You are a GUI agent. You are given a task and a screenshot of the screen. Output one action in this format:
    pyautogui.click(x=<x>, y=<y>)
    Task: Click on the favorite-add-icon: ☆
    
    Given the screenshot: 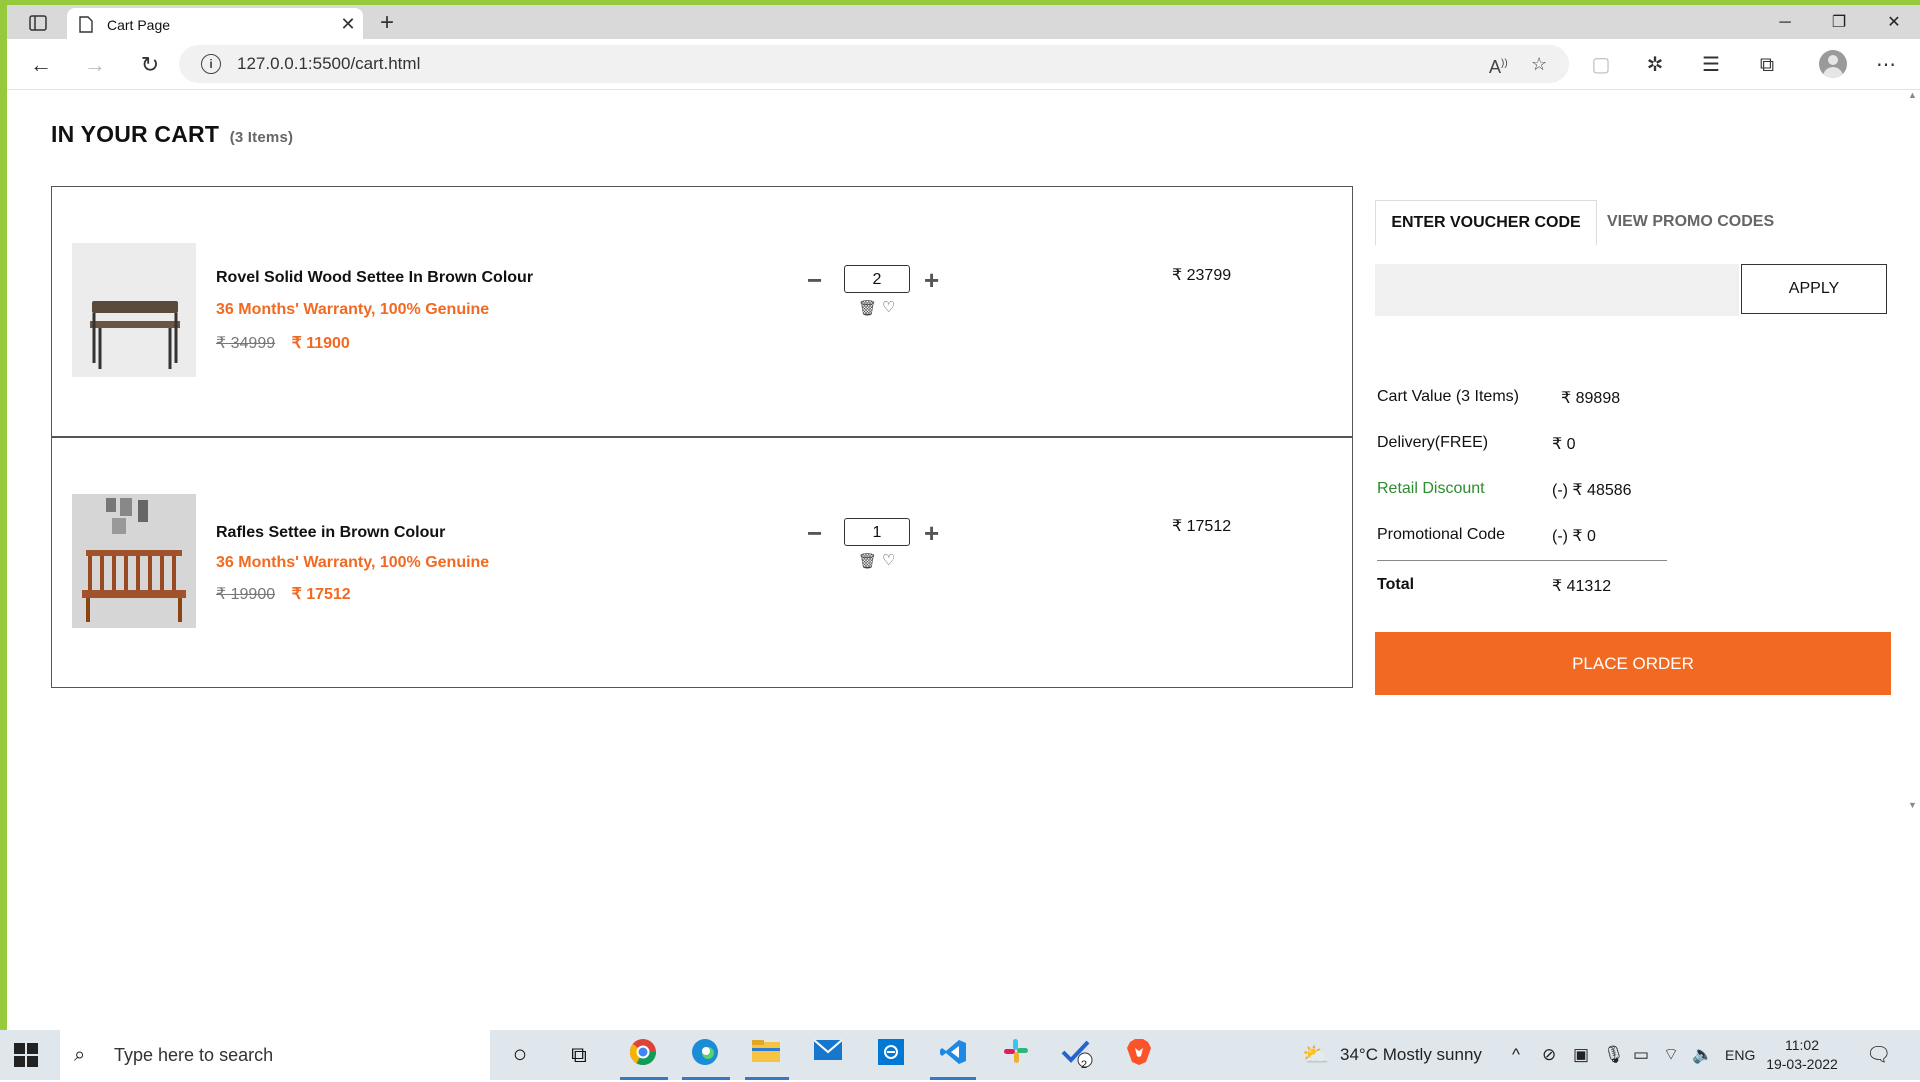 What is the action you would take?
    pyautogui.click(x=1539, y=64)
    